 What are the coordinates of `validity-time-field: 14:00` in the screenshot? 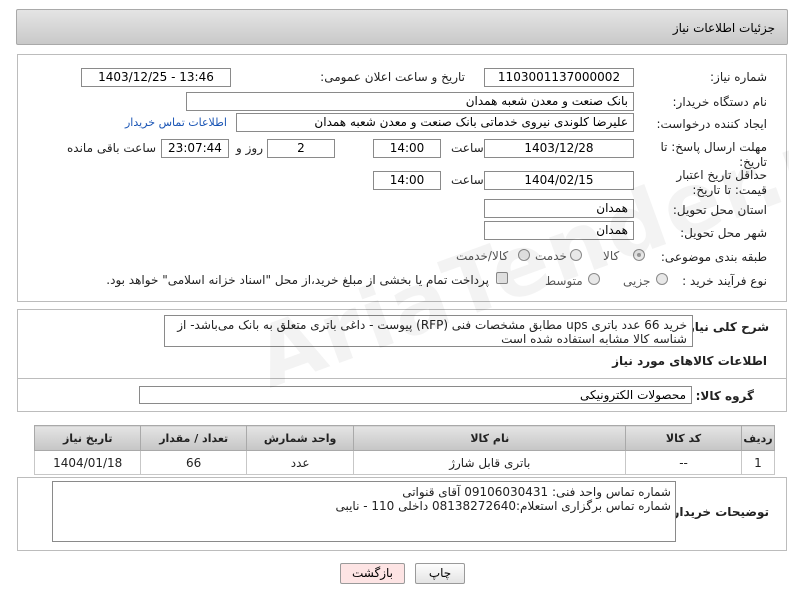 It's located at (407, 180).